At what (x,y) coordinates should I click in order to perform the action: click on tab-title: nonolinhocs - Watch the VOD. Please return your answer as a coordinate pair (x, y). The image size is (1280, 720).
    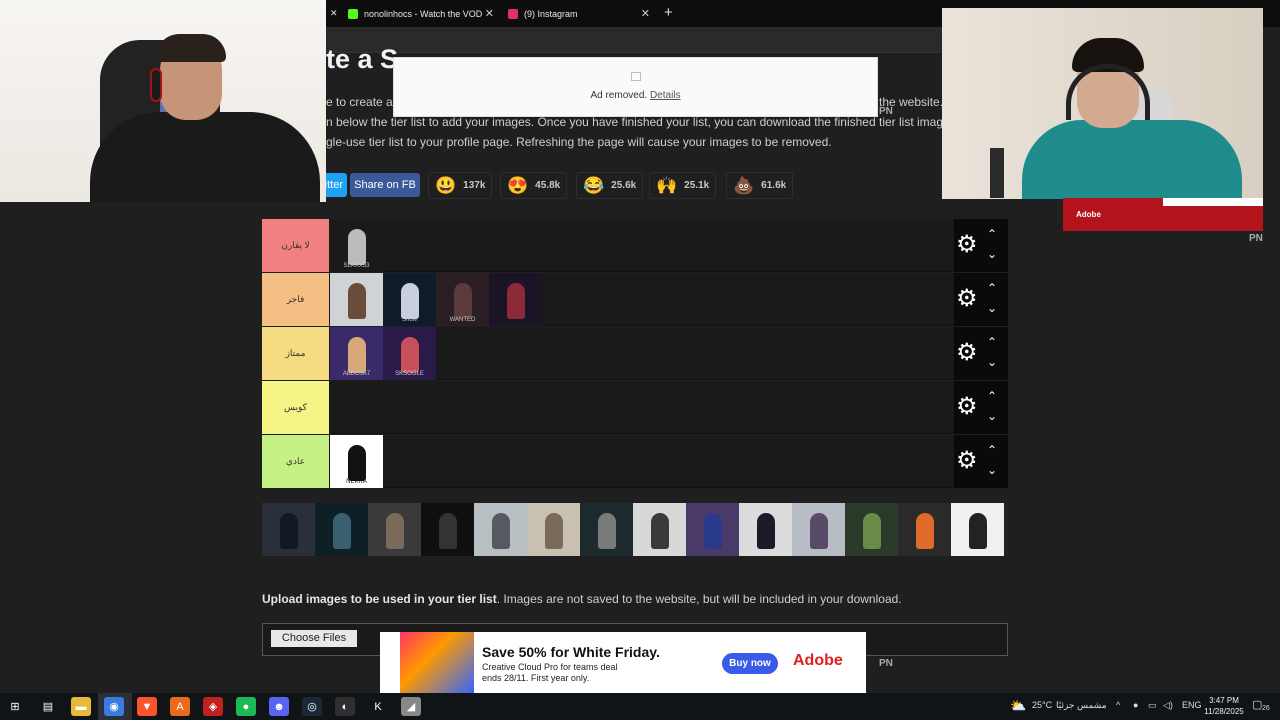
    Looking at the image, I should click on (423, 13).